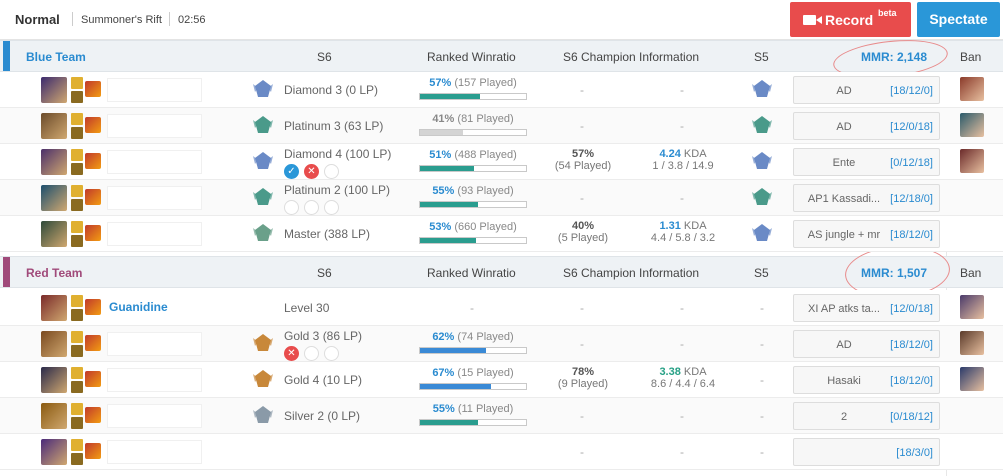 The height and width of the screenshot is (476, 1003). I want to click on champion-note: XI AP atks ta... [12/0/18], so click(866, 308).